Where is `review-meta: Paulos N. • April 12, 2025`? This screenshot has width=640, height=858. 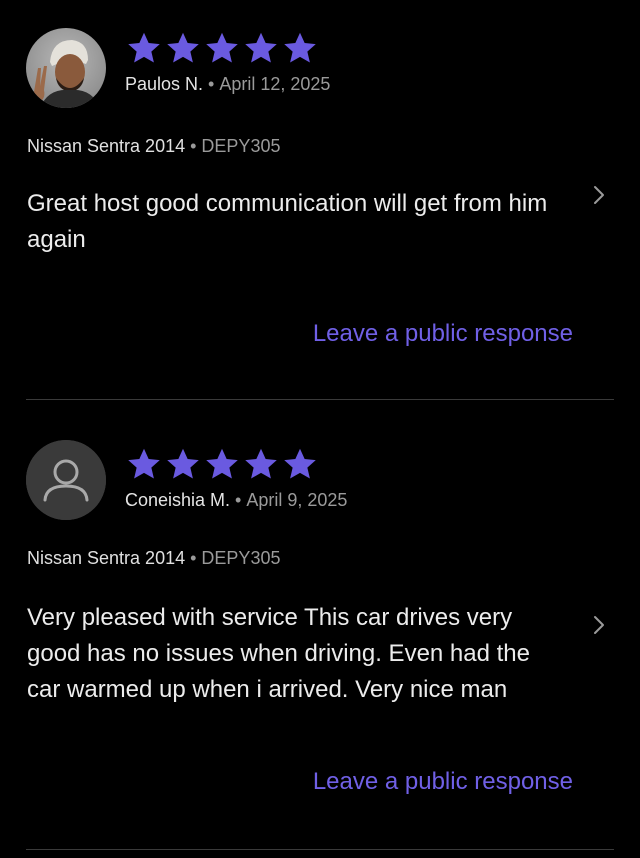
review-meta: Paulos N. • April 12, 2025 is located at coordinates (227, 84).